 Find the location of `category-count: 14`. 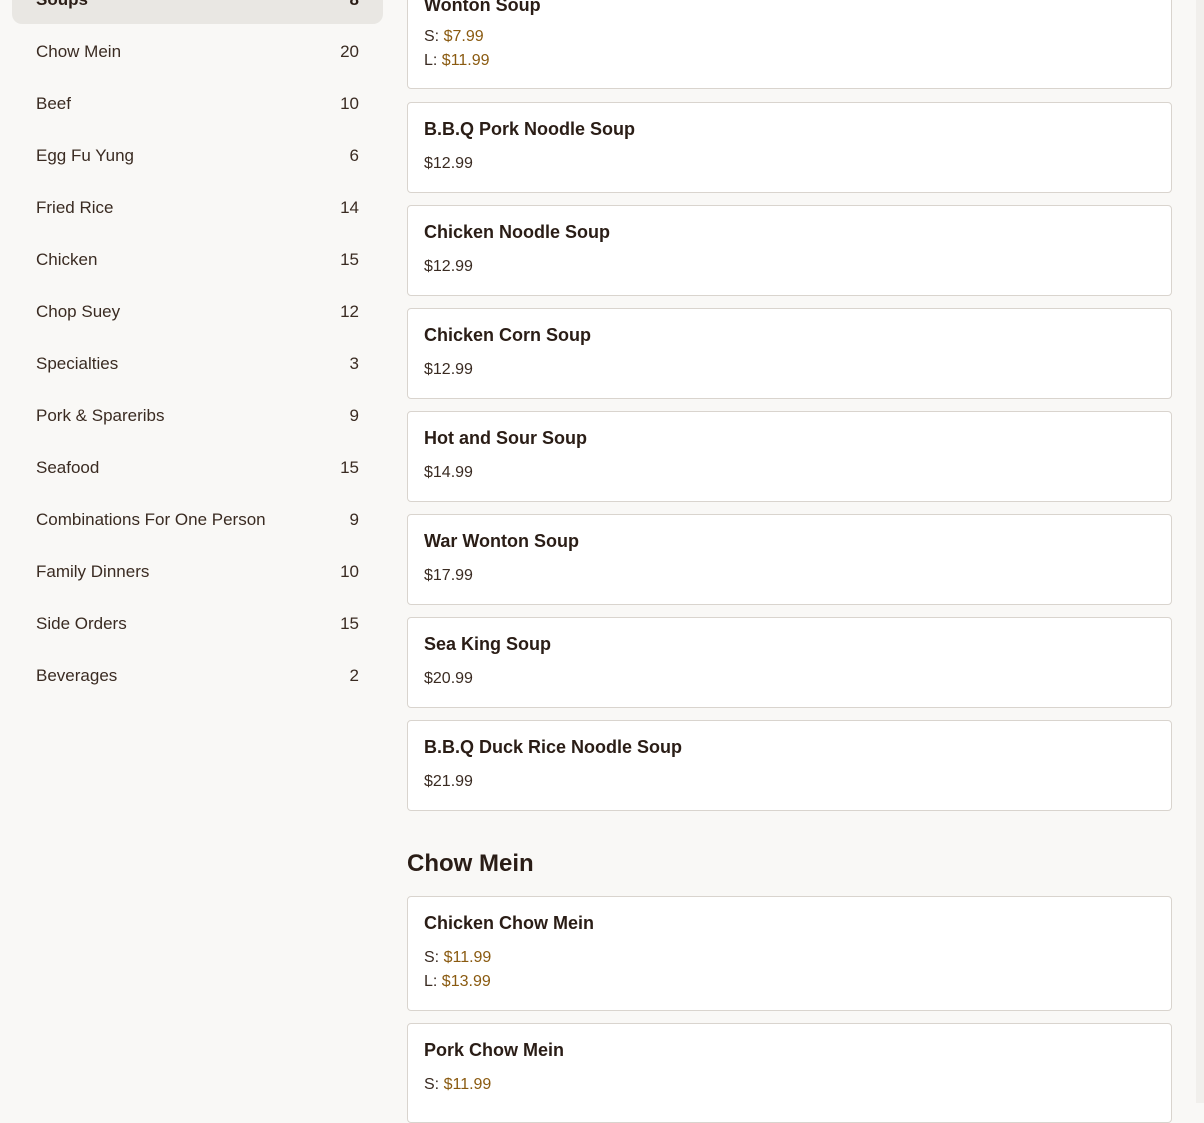

category-count: 14 is located at coordinates (349, 207).